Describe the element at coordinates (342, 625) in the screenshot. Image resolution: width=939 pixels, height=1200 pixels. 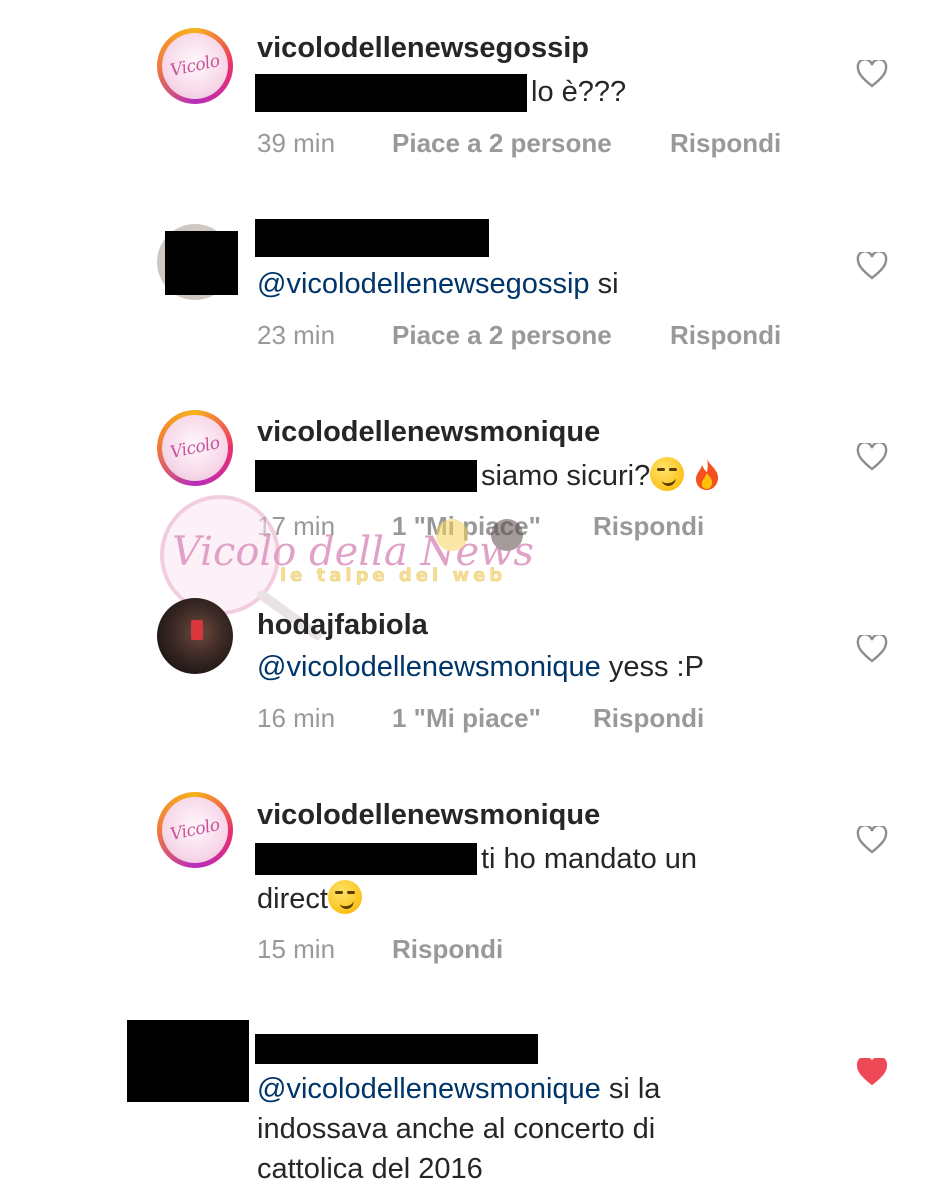
I see `comment-username: hodajfabiola` at that location.